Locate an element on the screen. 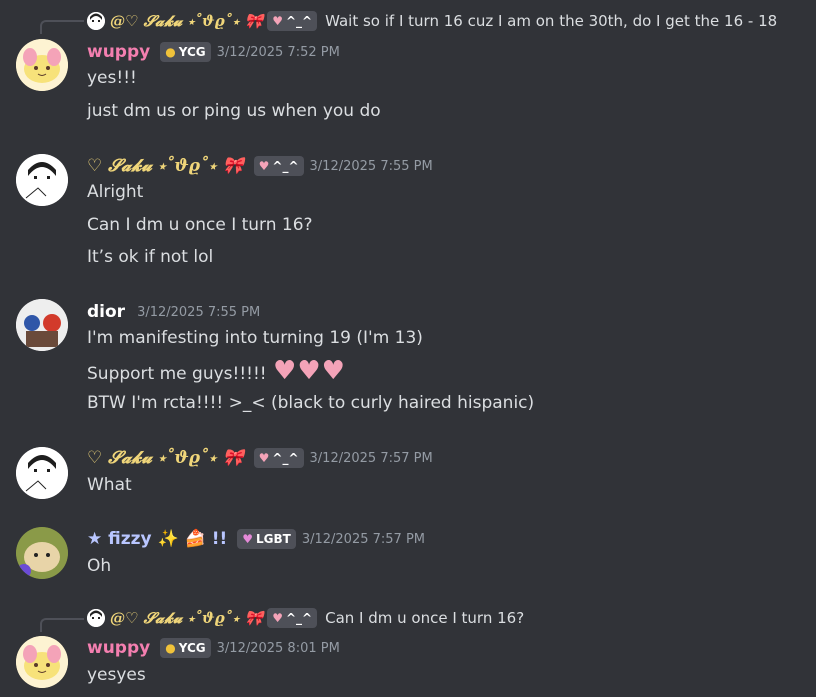 The width and height of the screenshot is (816, 697). heart-emojis: ♥♥♥ is located at coordinates (308, 371).